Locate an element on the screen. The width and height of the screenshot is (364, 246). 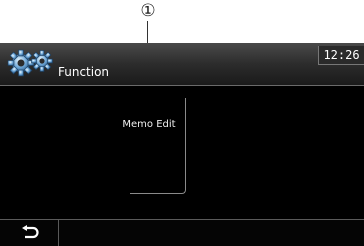
footer-bar is located at coordinates (182, 232).